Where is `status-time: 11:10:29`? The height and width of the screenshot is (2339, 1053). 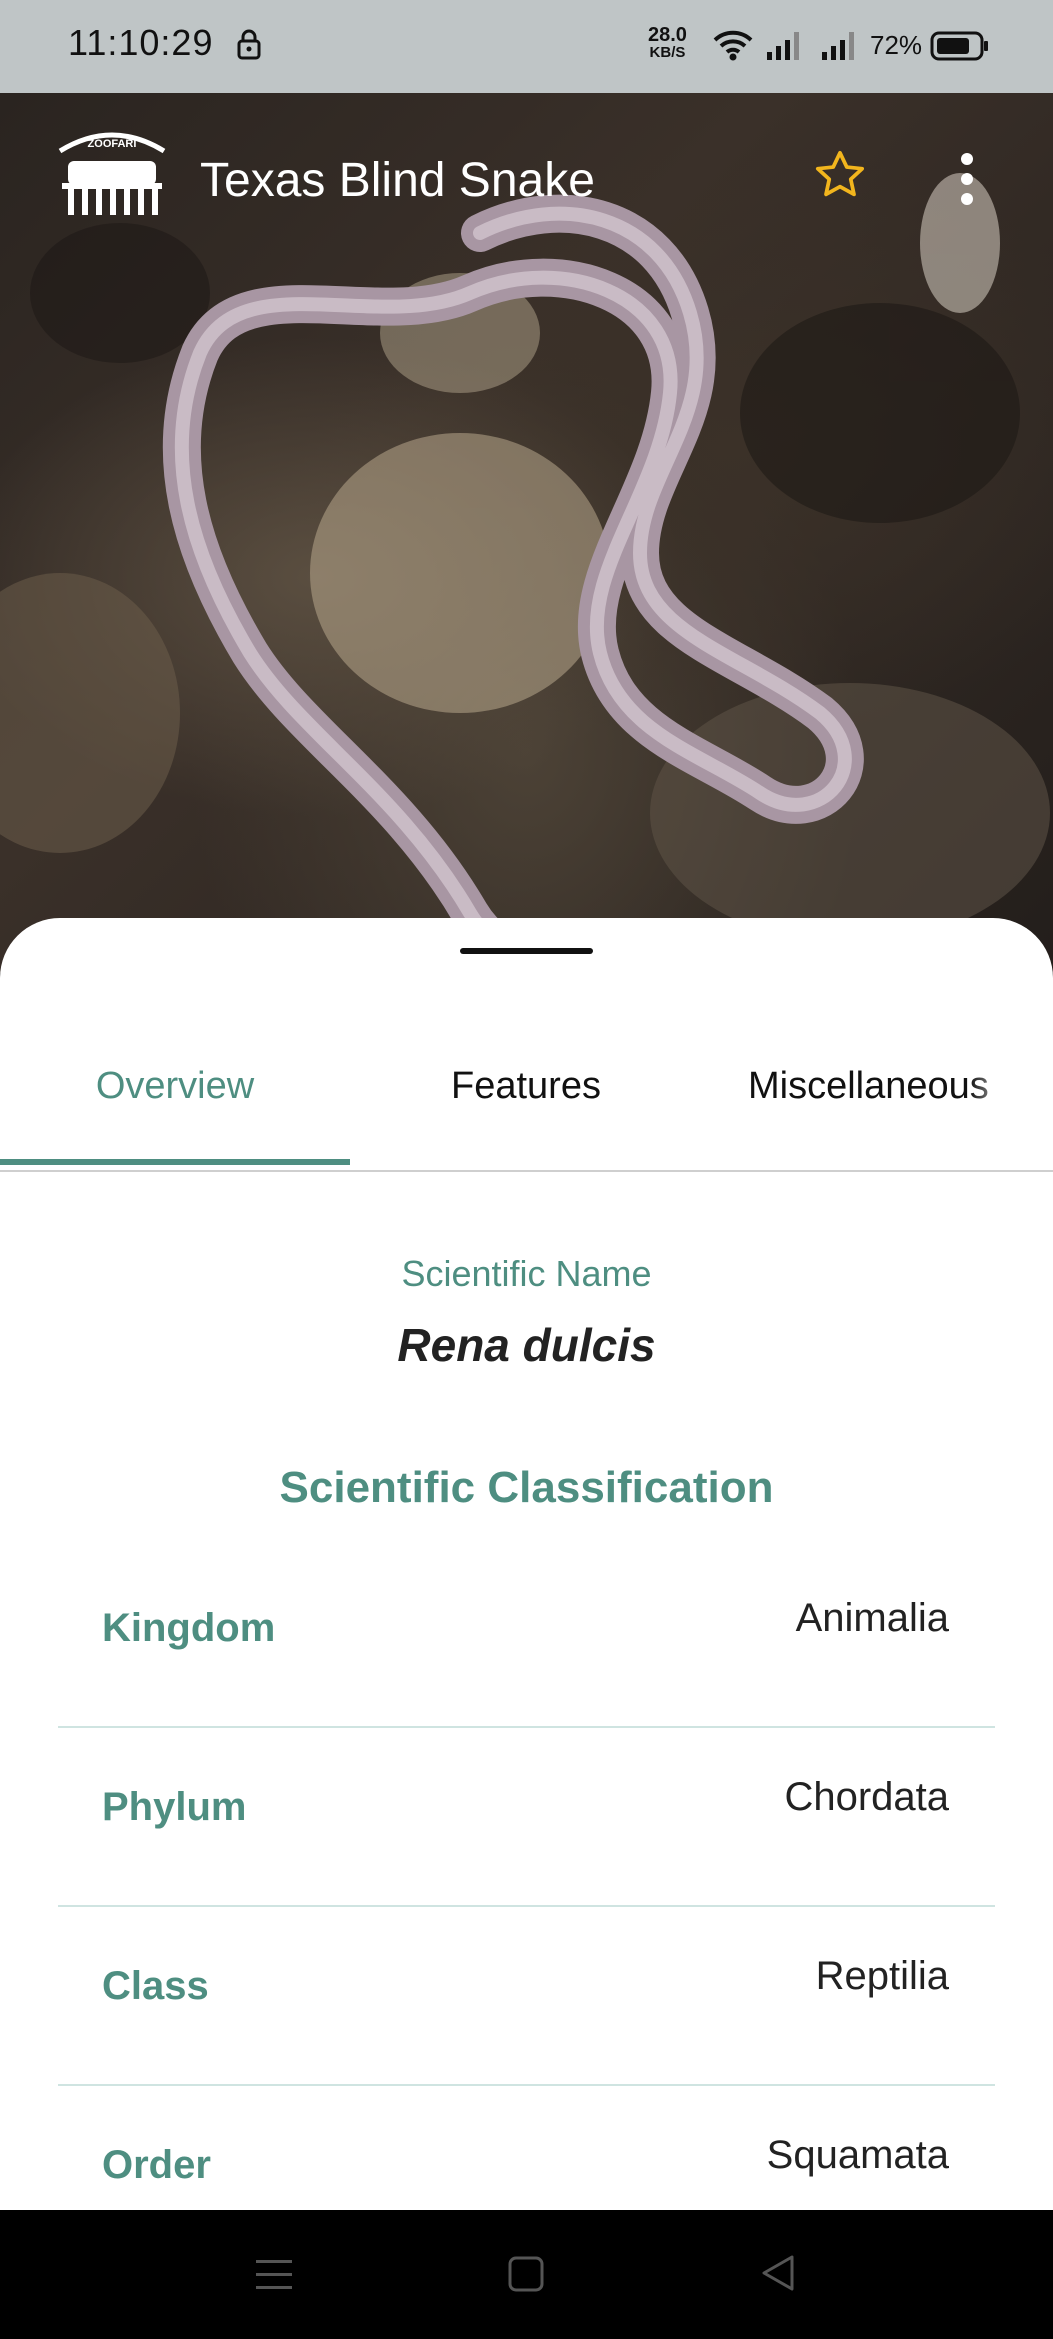
status-time: 11:10:29 is located at coordinates (141, 42).